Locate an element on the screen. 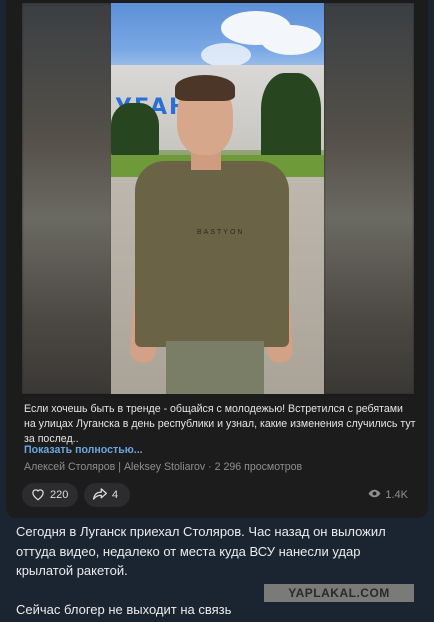 The image size is (434, 622). heart-icon is located at coordinates (38, 495).